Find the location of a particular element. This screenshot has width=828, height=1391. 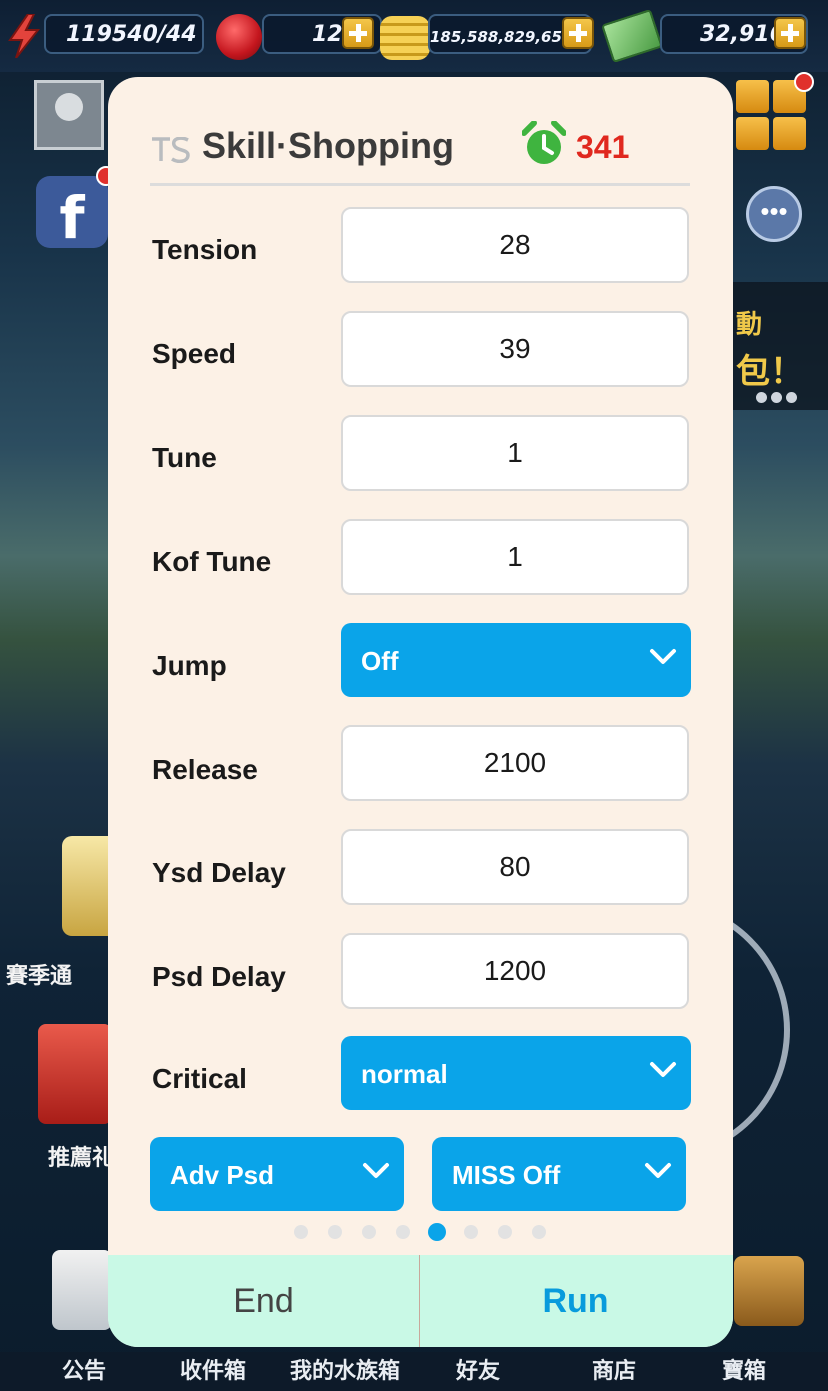

header-divider is located at coordinates (420, 184).